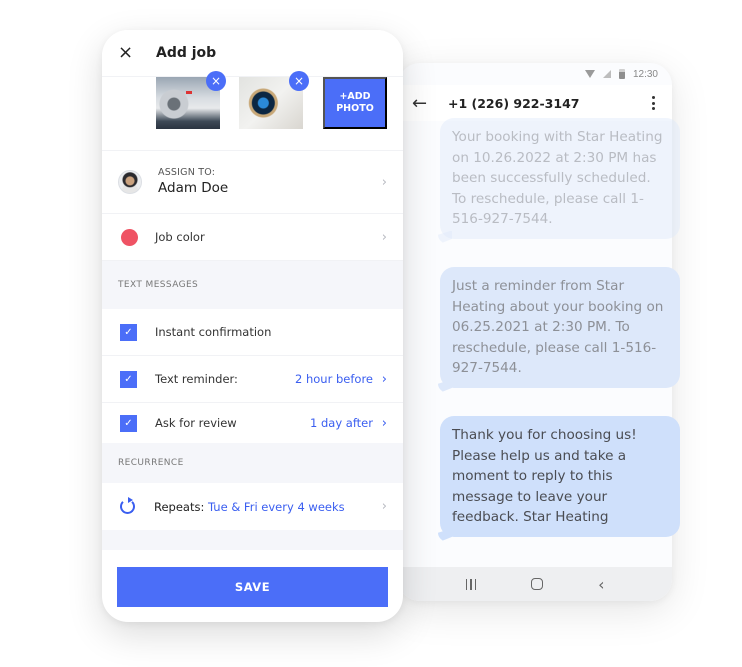 This screenshot has width=742, height=667. Describe the element at coordinates (430, 103) in the screenshot. I see `back-arrow-icon: ←` at that location.